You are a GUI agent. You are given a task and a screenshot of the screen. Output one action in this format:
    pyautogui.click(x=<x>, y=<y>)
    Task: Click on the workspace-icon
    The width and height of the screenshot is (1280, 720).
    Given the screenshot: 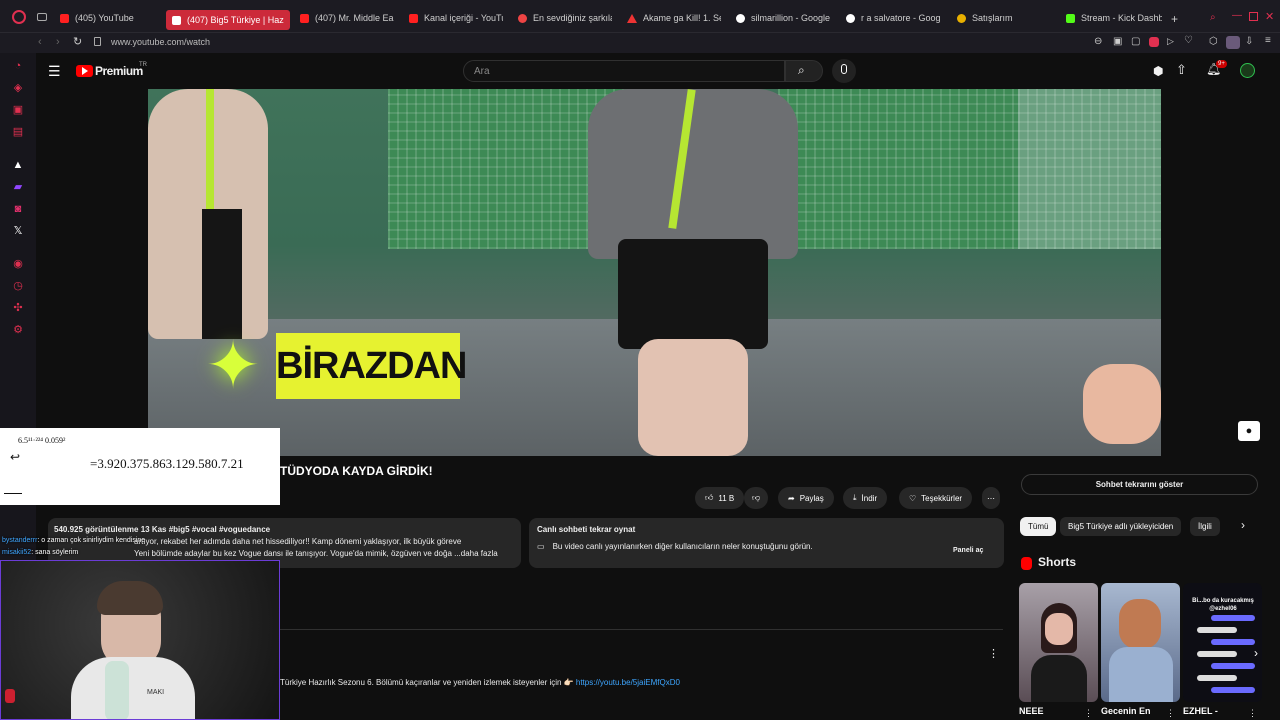 What is the action you would take?
    pyautogui.click(x=42, y=17)
    